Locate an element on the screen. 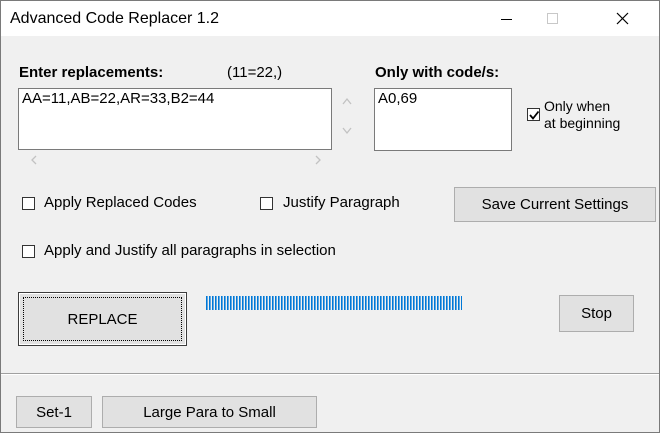 This screenshot has width=660, height=433. progress-fill is located at coordinates (334, 303).